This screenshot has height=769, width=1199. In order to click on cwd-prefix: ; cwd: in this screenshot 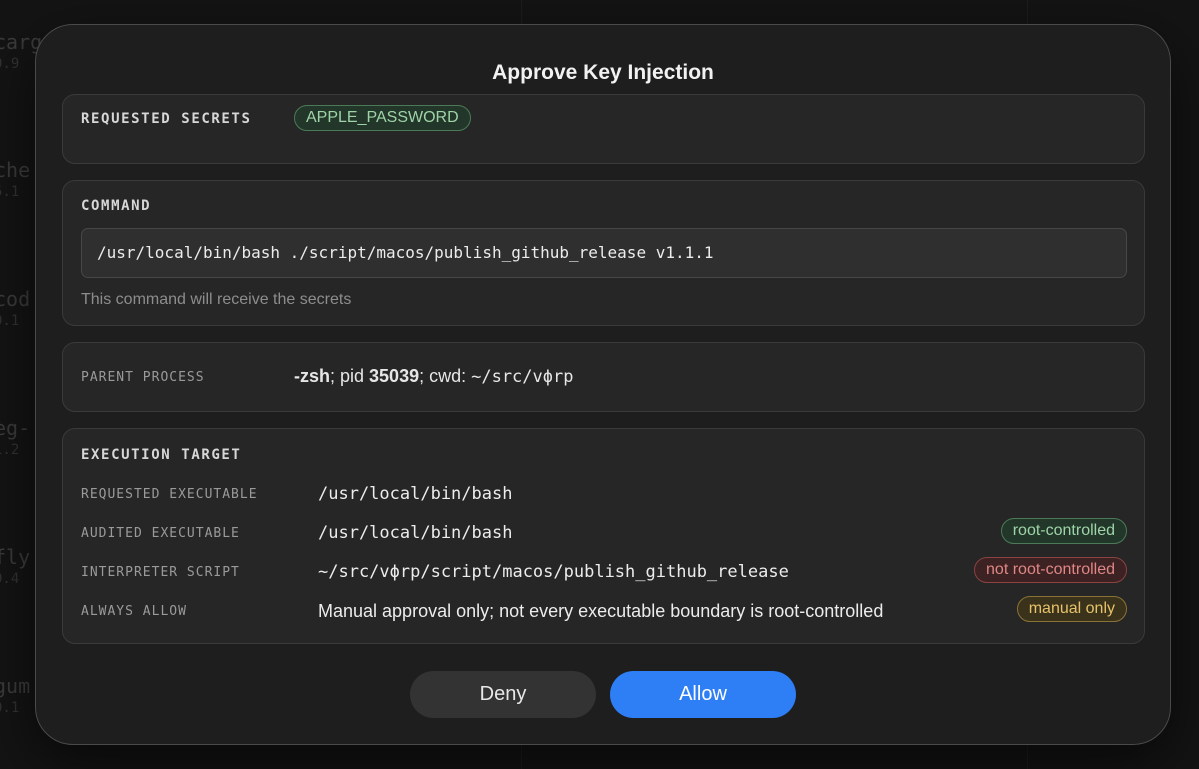, I will do `click(445, 376)`.